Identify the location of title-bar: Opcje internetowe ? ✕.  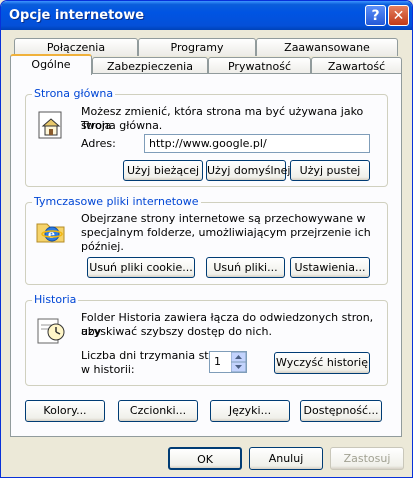
(206, 15).